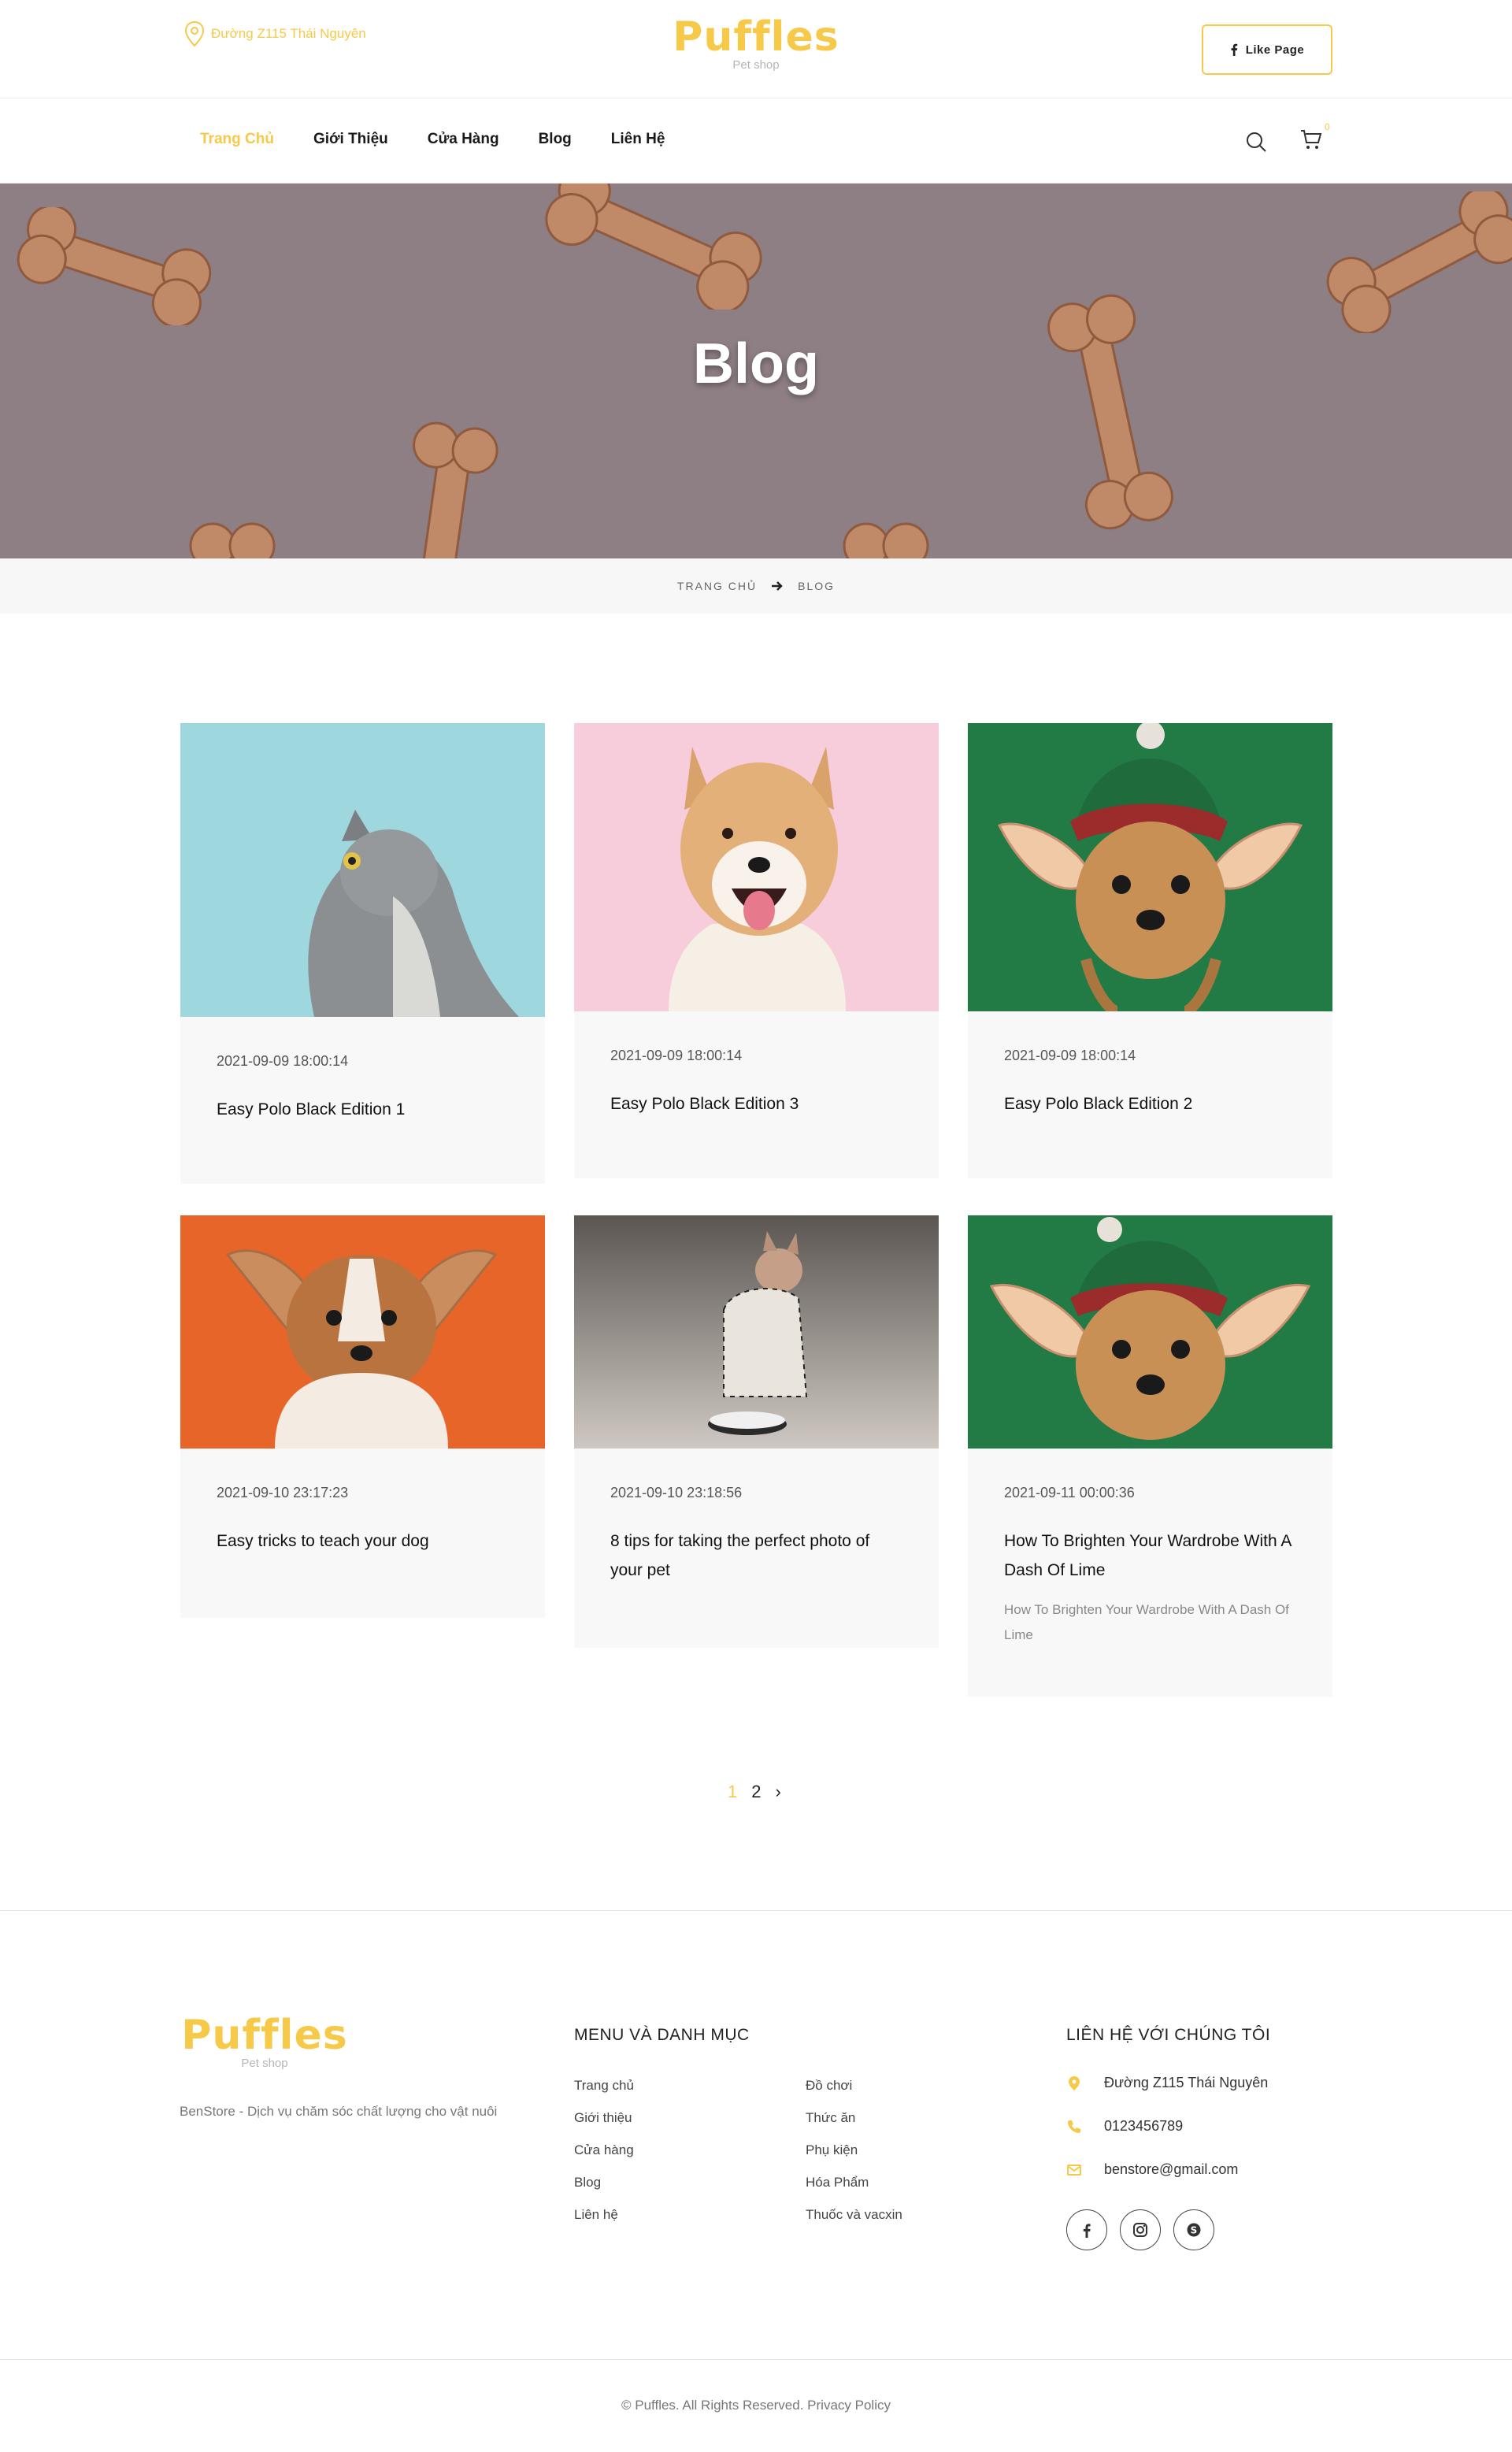  I want to click on phone-icon, so click(1074, 2126).